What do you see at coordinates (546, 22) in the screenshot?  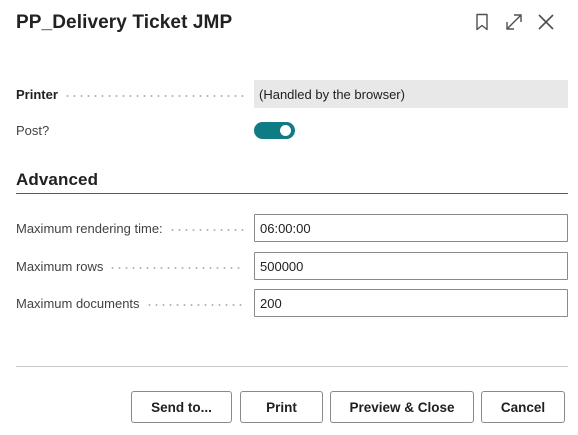 I see `close-icon` at bounding box center [546, 22].